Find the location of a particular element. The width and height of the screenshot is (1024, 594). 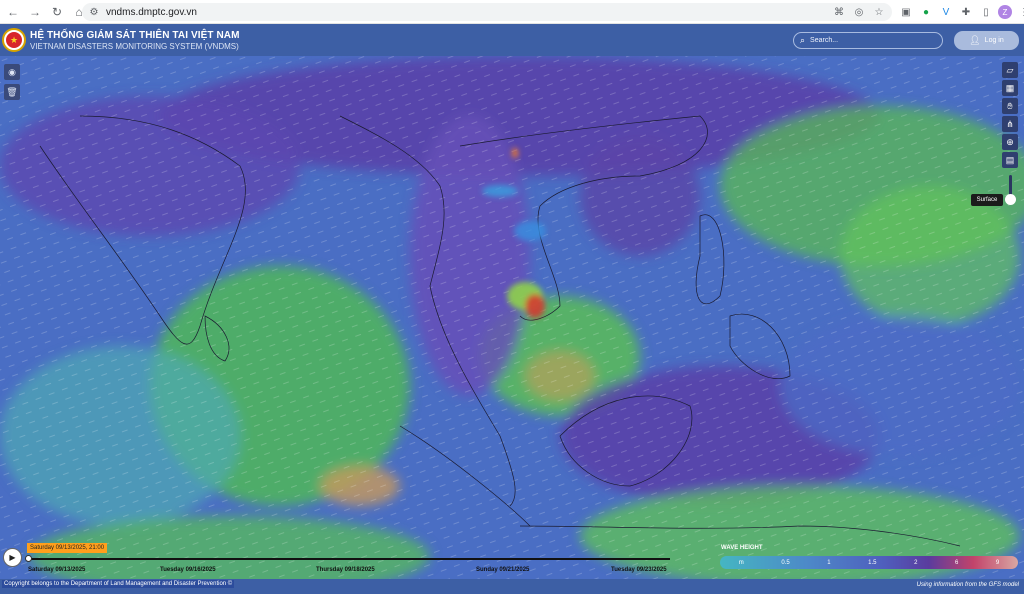

timeline-day: Tuesday 09/23/2025 is located at coordinates (639, 570).